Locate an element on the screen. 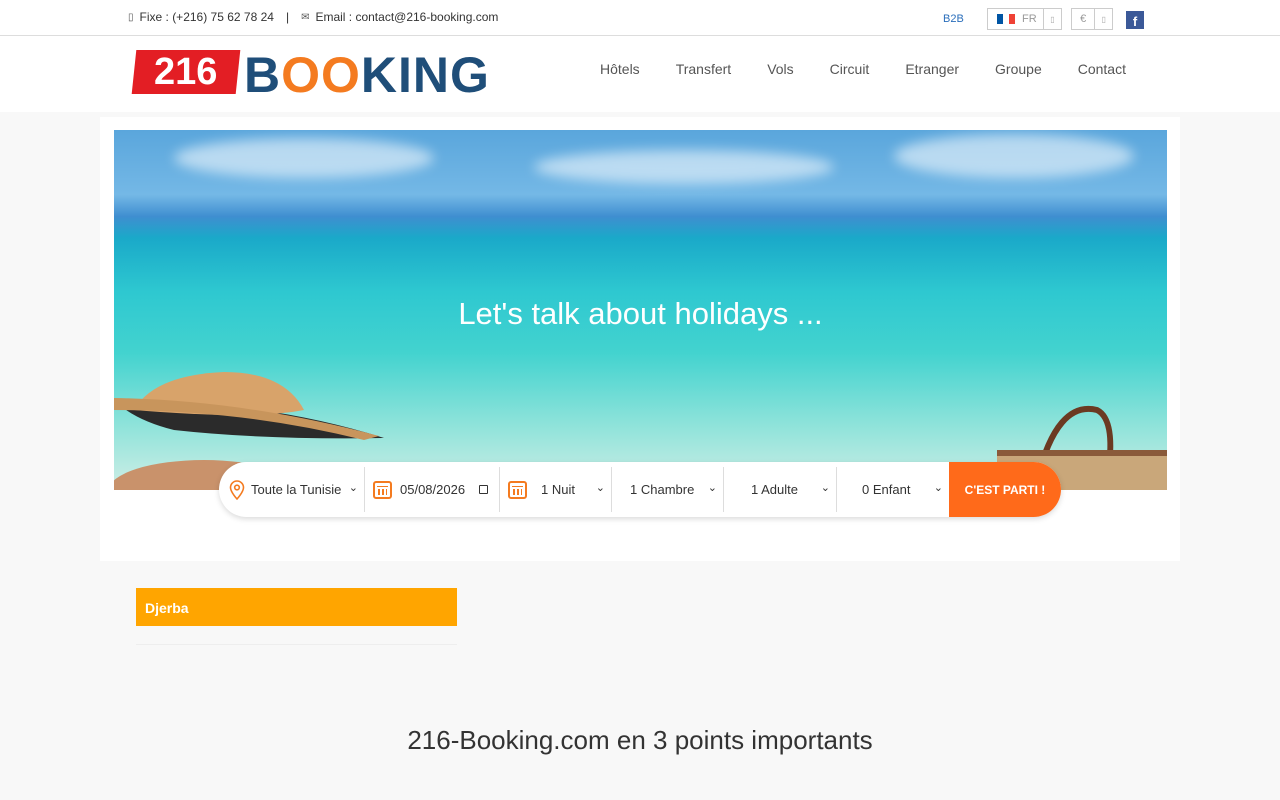 The width and height of the screenshot is (1280, 800). logo: 216 BOOKING is located at coordinates (323, 75).